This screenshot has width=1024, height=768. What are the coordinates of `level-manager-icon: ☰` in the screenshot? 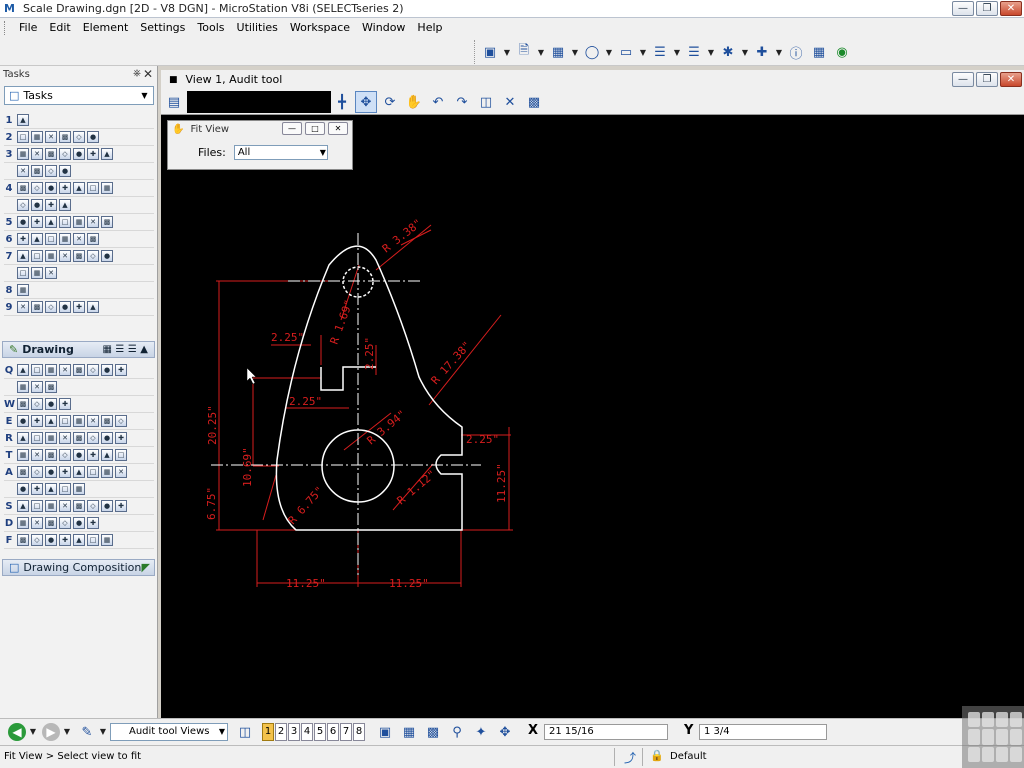 It's located at (694, 52).